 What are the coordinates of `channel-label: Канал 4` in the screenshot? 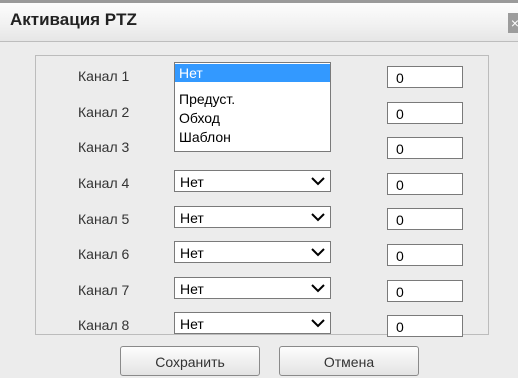 It's located at (104, 183).